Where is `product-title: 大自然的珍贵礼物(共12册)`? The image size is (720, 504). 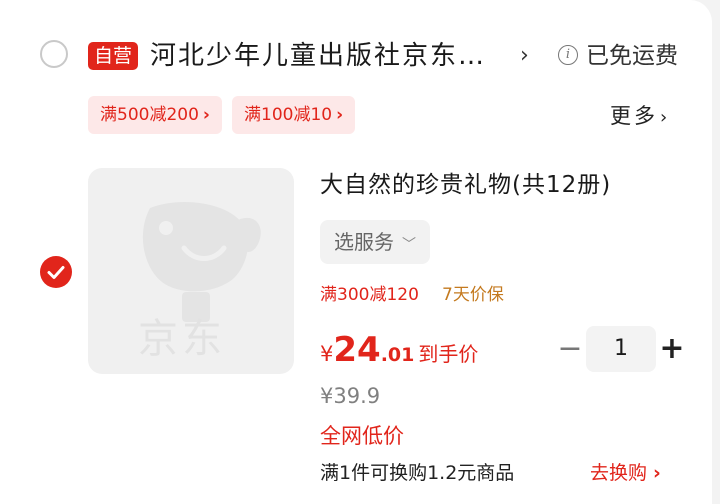
product-title: 大自然的珍贵礼物(共12册) is located at coordinates (465, 185).